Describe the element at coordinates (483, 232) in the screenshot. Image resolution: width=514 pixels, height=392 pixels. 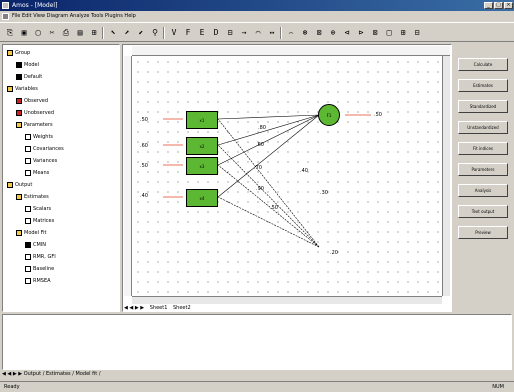
I see `right-panel-button: Preview` at that location.